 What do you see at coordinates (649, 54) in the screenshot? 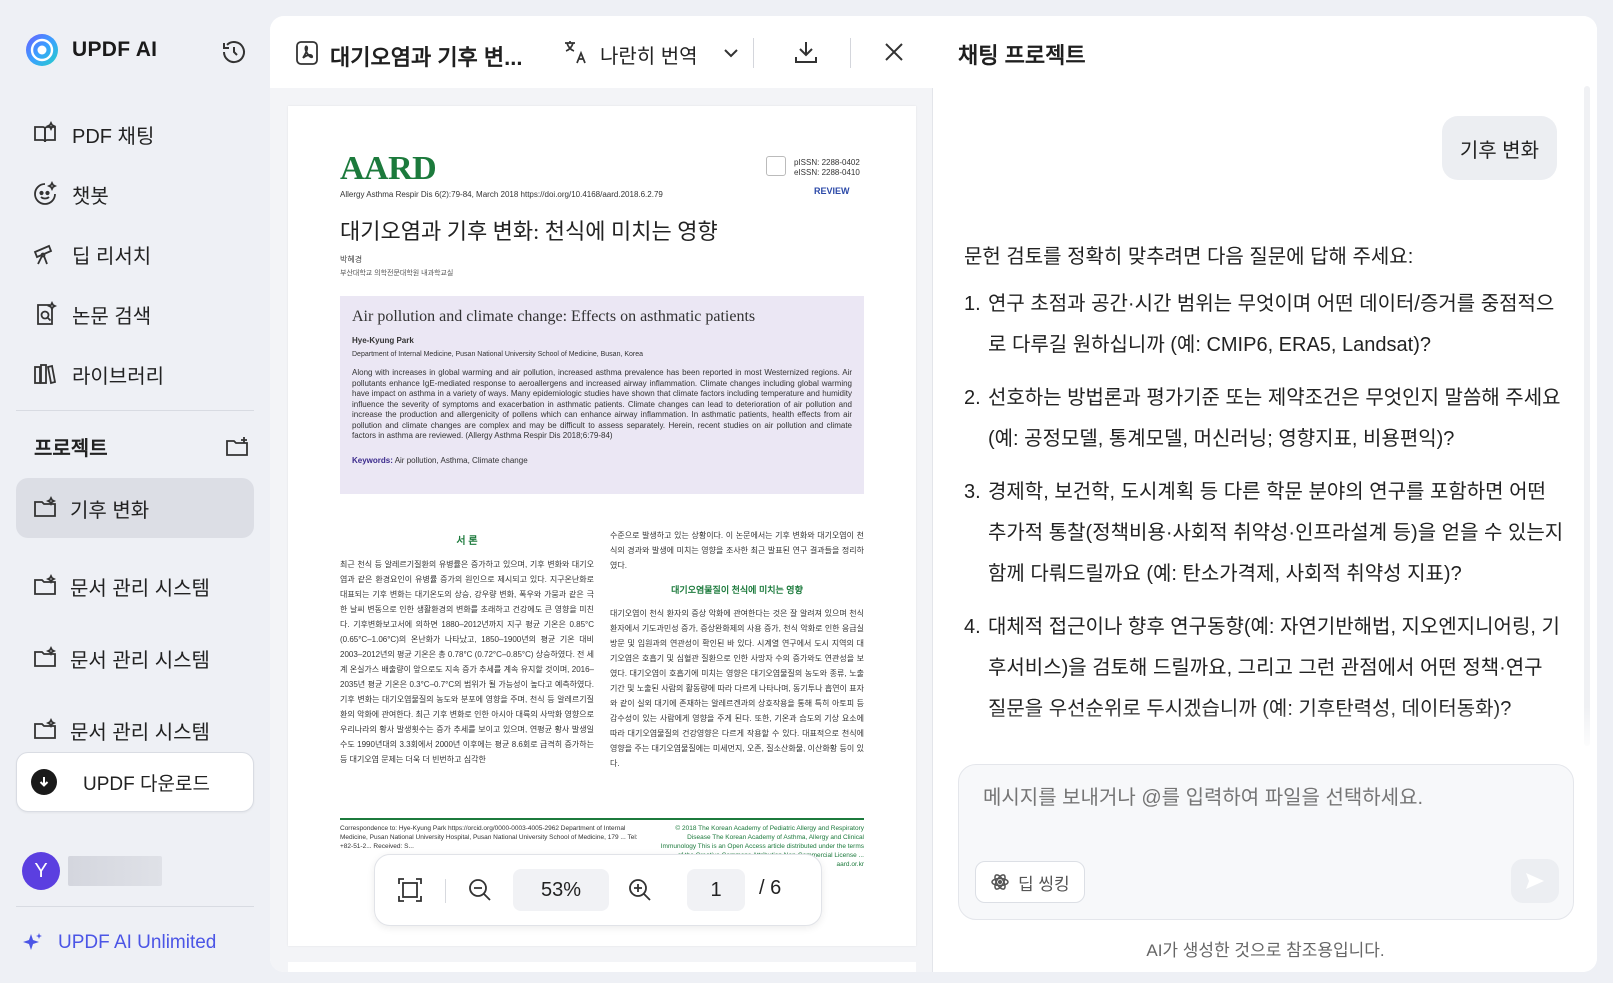
I see `translate-mode-label: 나란히 번역` at bounding box center [649, 54].